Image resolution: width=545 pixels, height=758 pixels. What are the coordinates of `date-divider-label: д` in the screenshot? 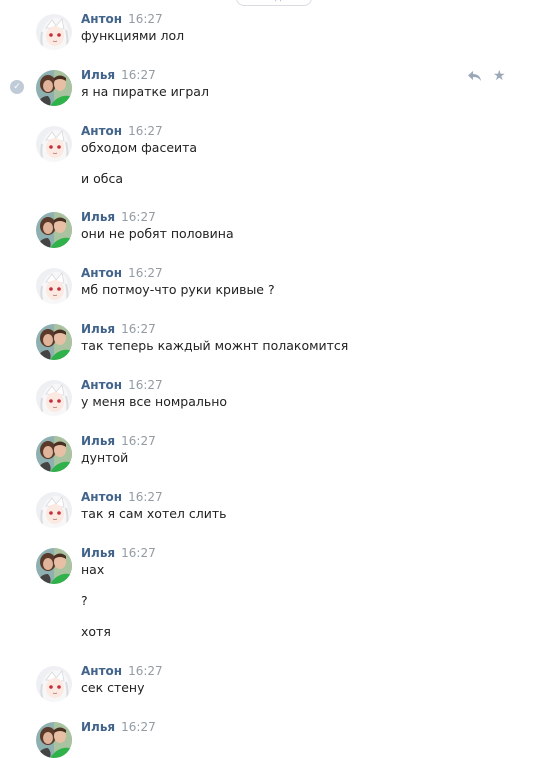 It's located at (278, 2).